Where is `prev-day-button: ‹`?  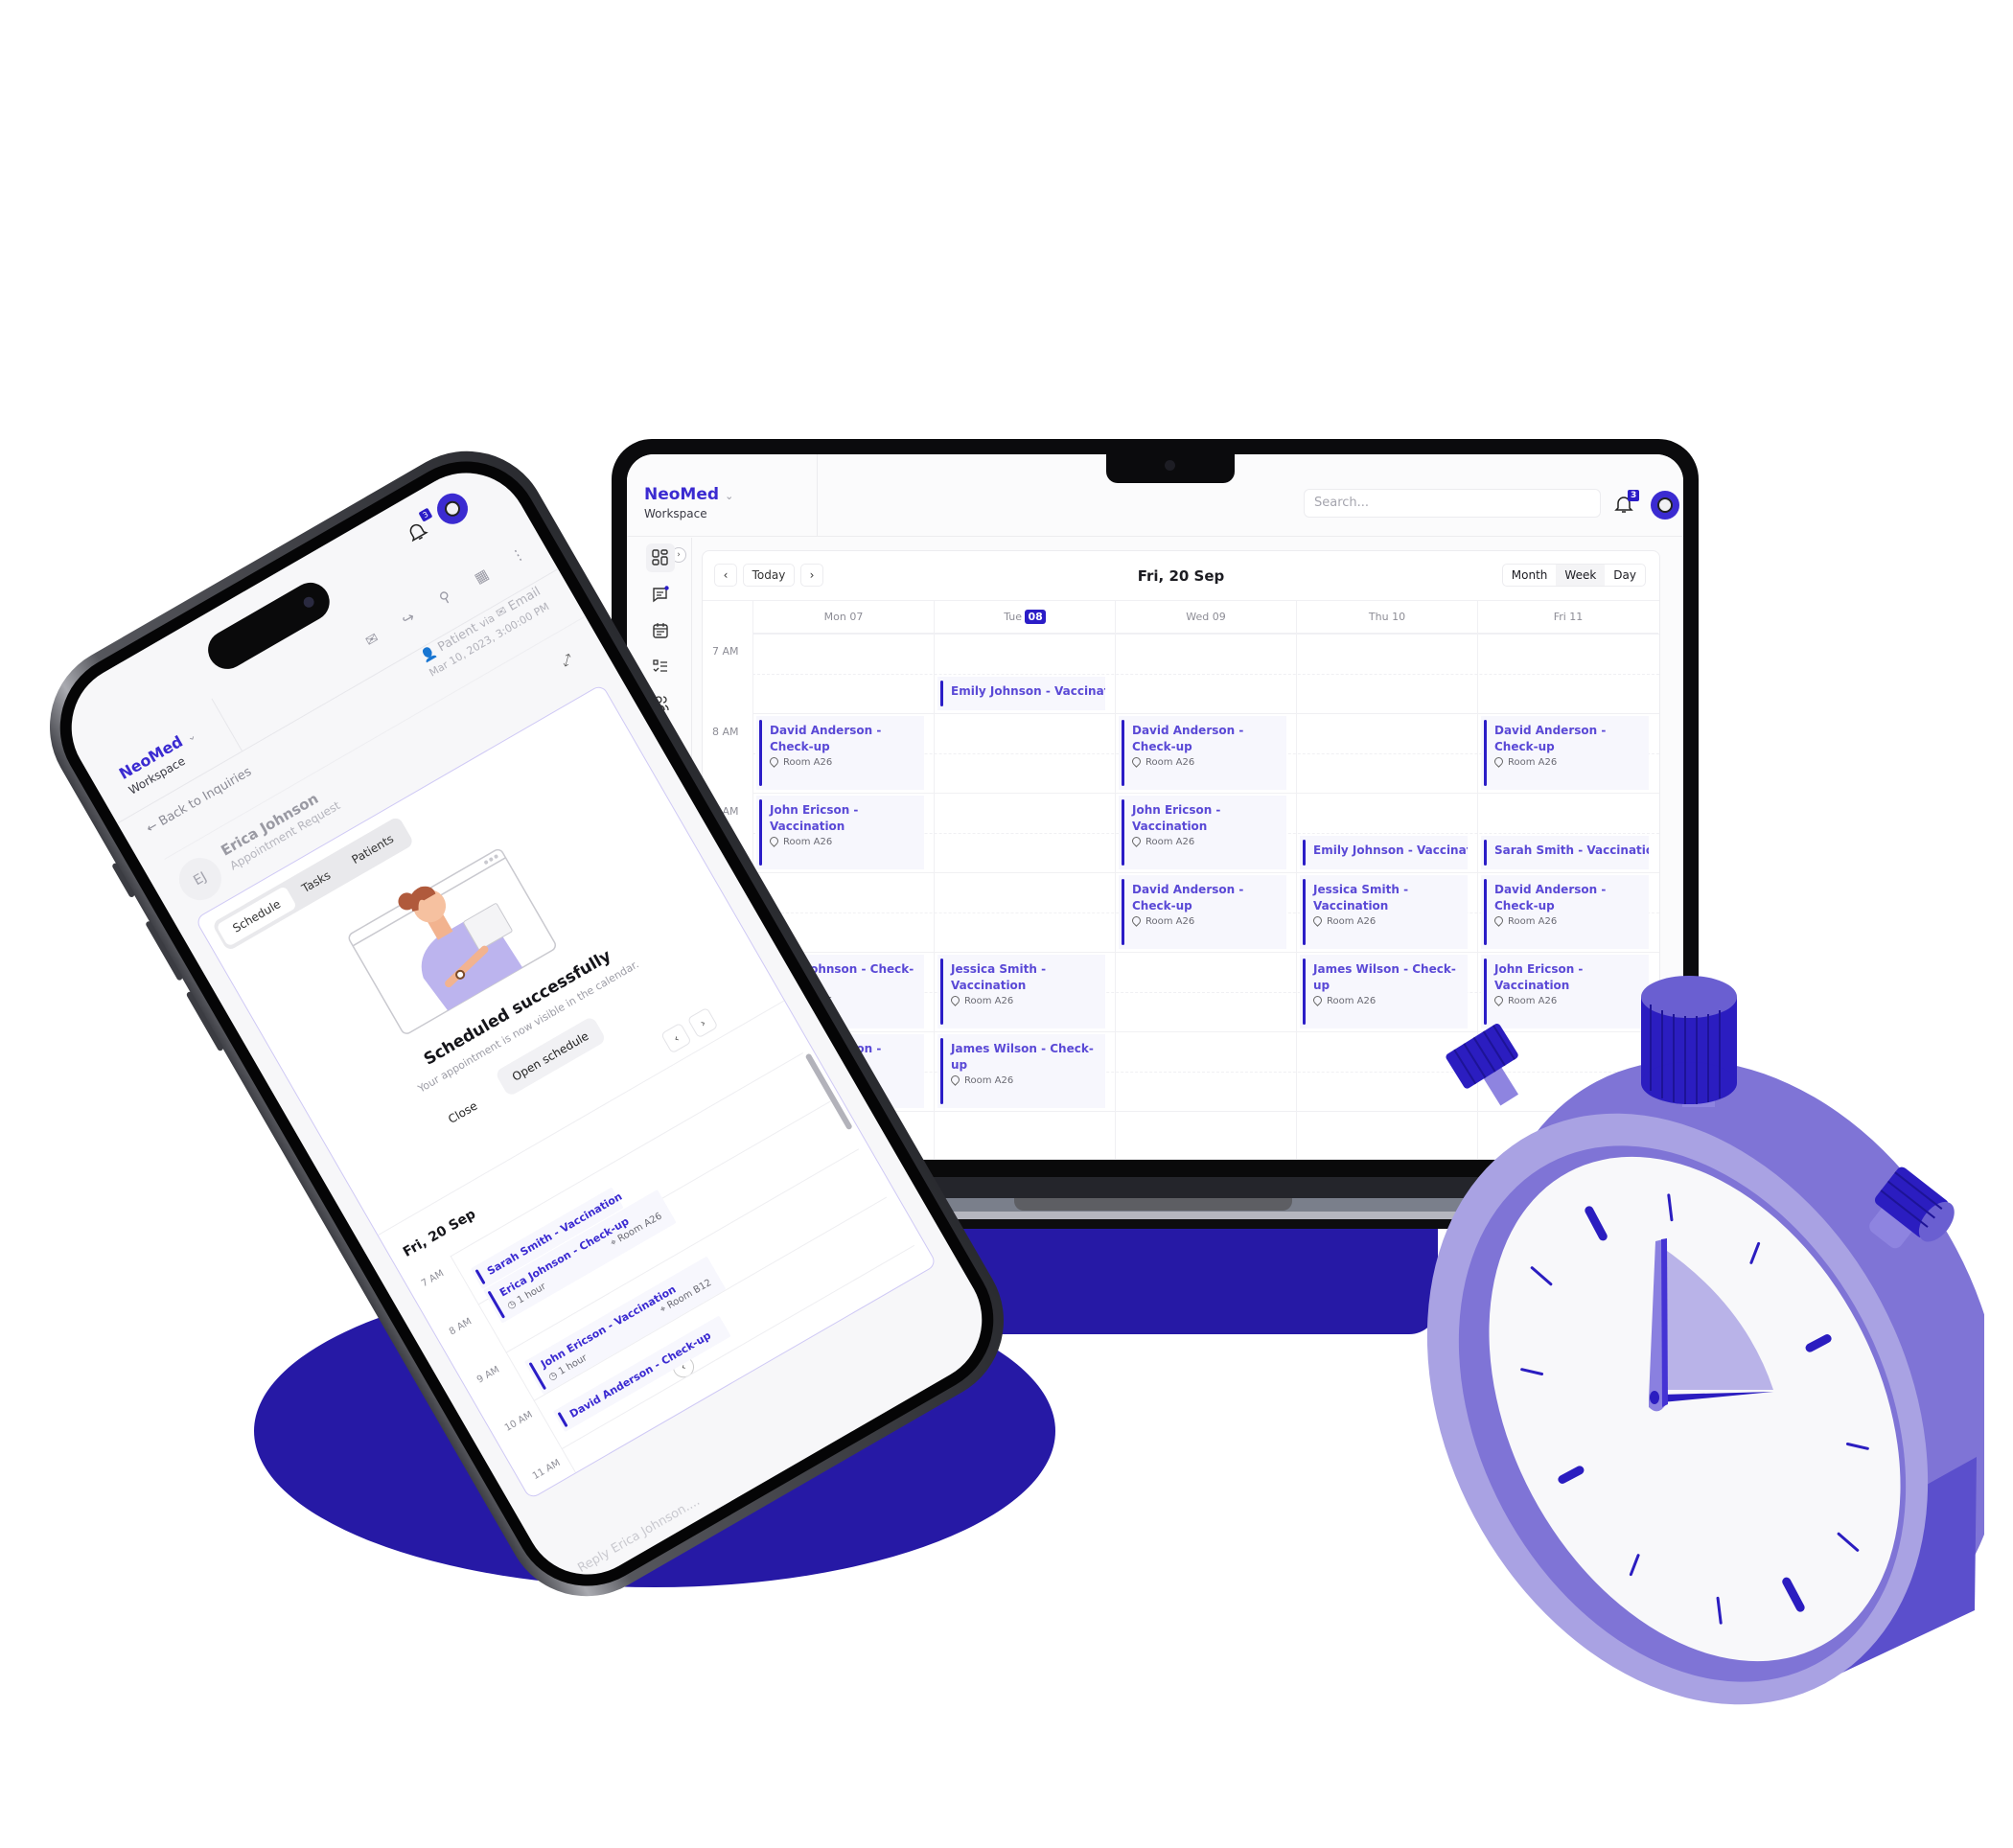
prev-day-button: ‹ is located at coordinates (676, 1038).